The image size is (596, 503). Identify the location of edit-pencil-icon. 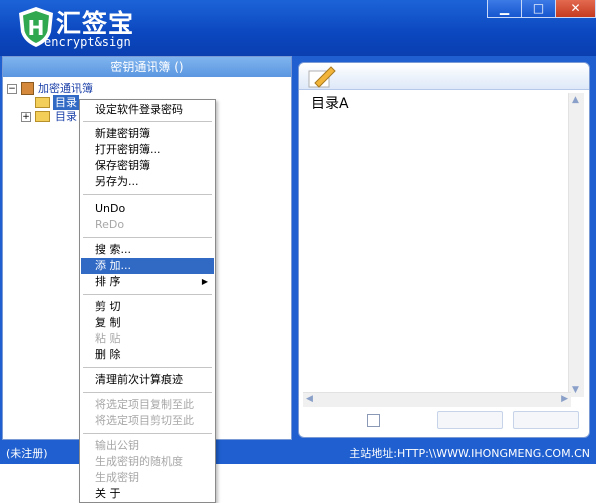
(322, 77).